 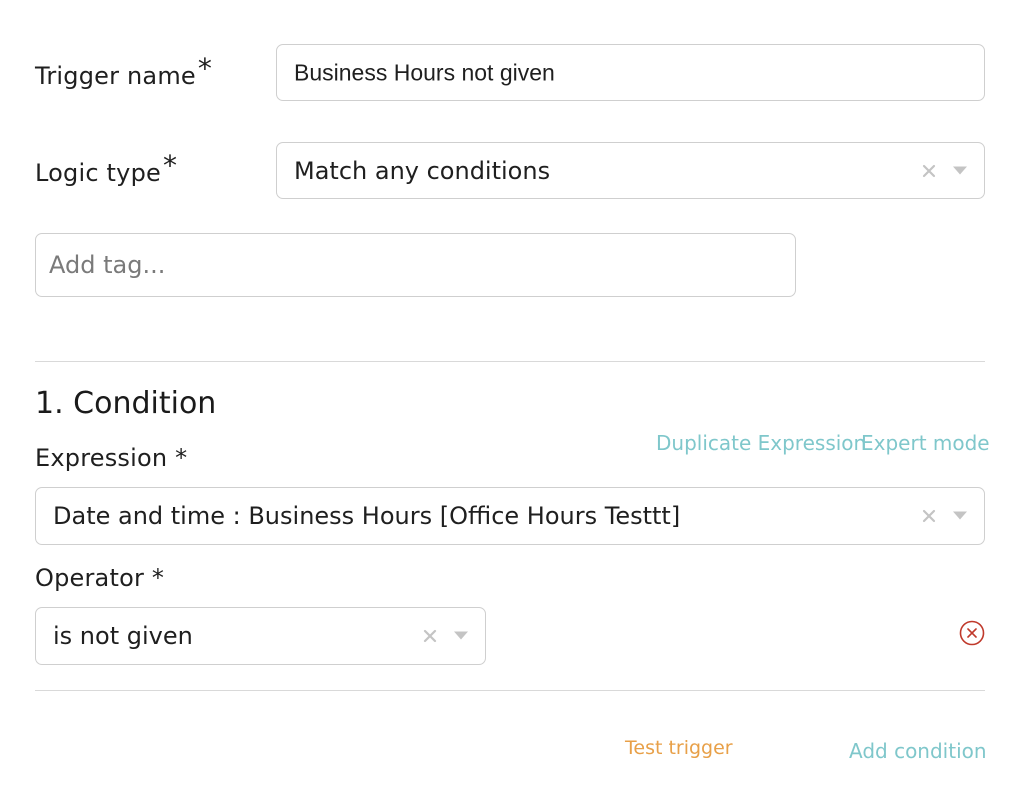 What do you see at coordinates (972, 633) in the screenshot?
I see `remove-circle-icon` at bounding box center [972, 633].